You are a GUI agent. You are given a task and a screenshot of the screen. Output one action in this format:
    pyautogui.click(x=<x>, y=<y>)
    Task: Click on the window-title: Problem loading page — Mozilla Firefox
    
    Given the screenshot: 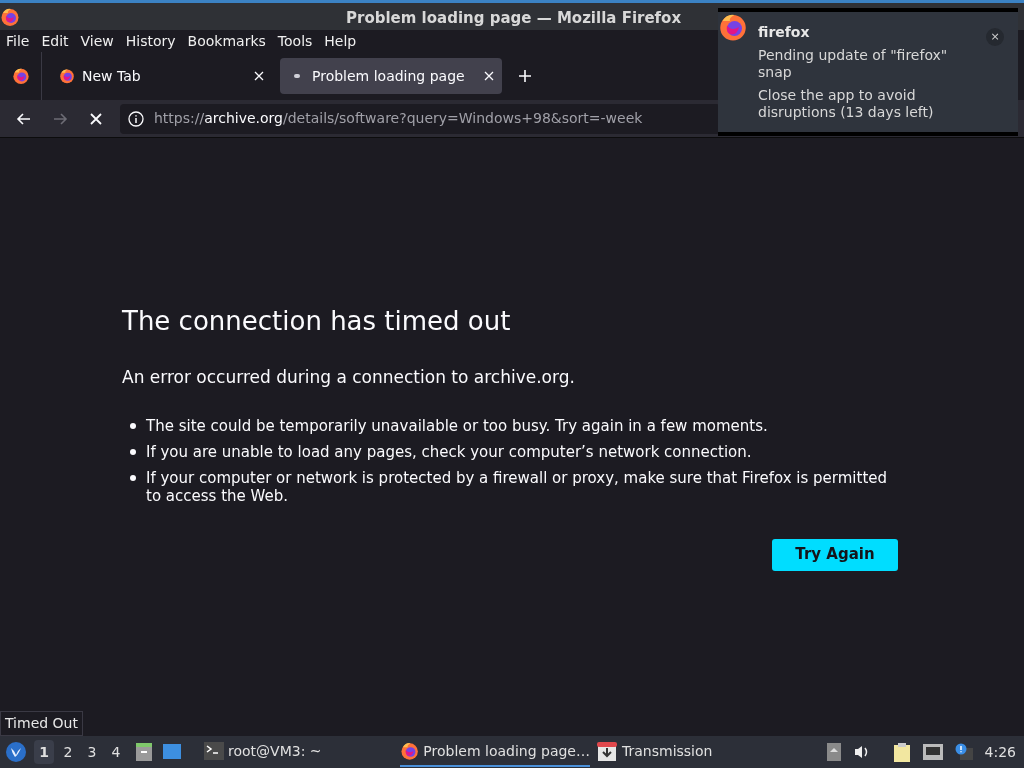 What is the action you would take?
    pyautogui.click(x=514, y=18)
    